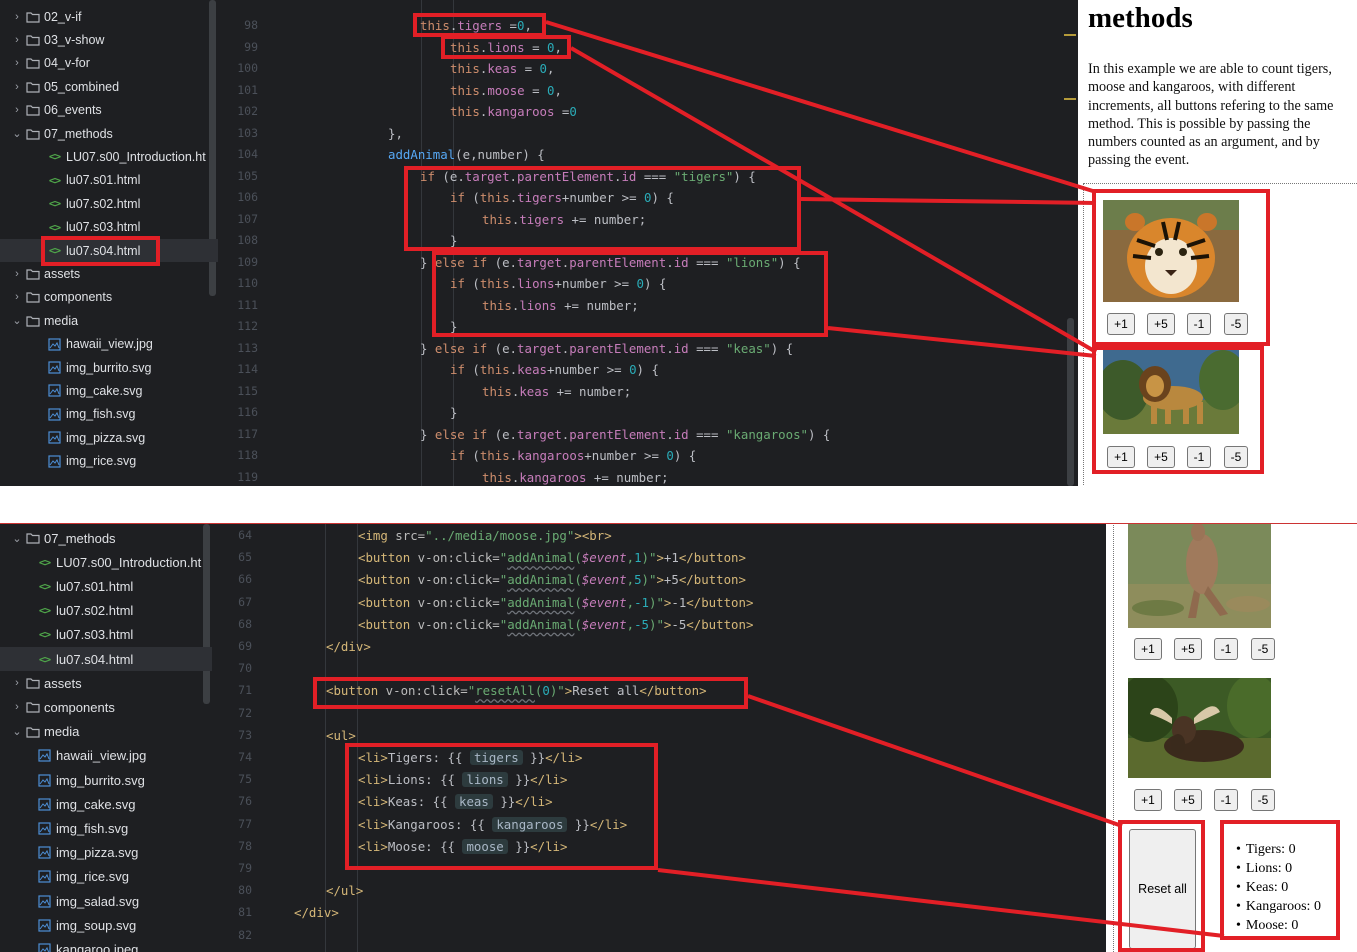 The image size is (1357, 952). What do you see at coordinates (1263, 649) in the screenshot?
I see `kangaroo-minus-5-button: -5` at bounding box center [1263, 649].